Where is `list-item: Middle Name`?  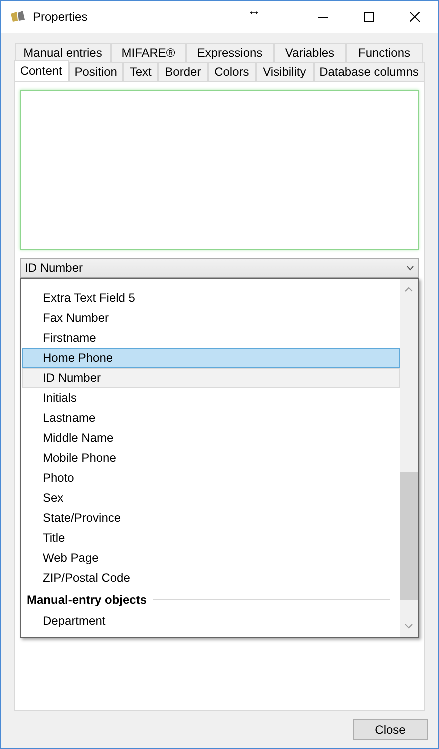 list-item: Middle Name is located at coordinates (211, 438).